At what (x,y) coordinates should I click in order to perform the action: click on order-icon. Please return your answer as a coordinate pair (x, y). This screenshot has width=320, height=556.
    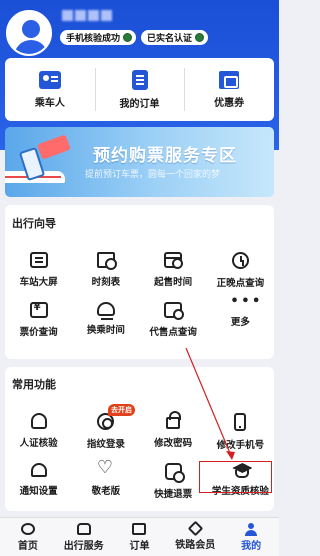
    Looking at the image, I should click on (139, 528).